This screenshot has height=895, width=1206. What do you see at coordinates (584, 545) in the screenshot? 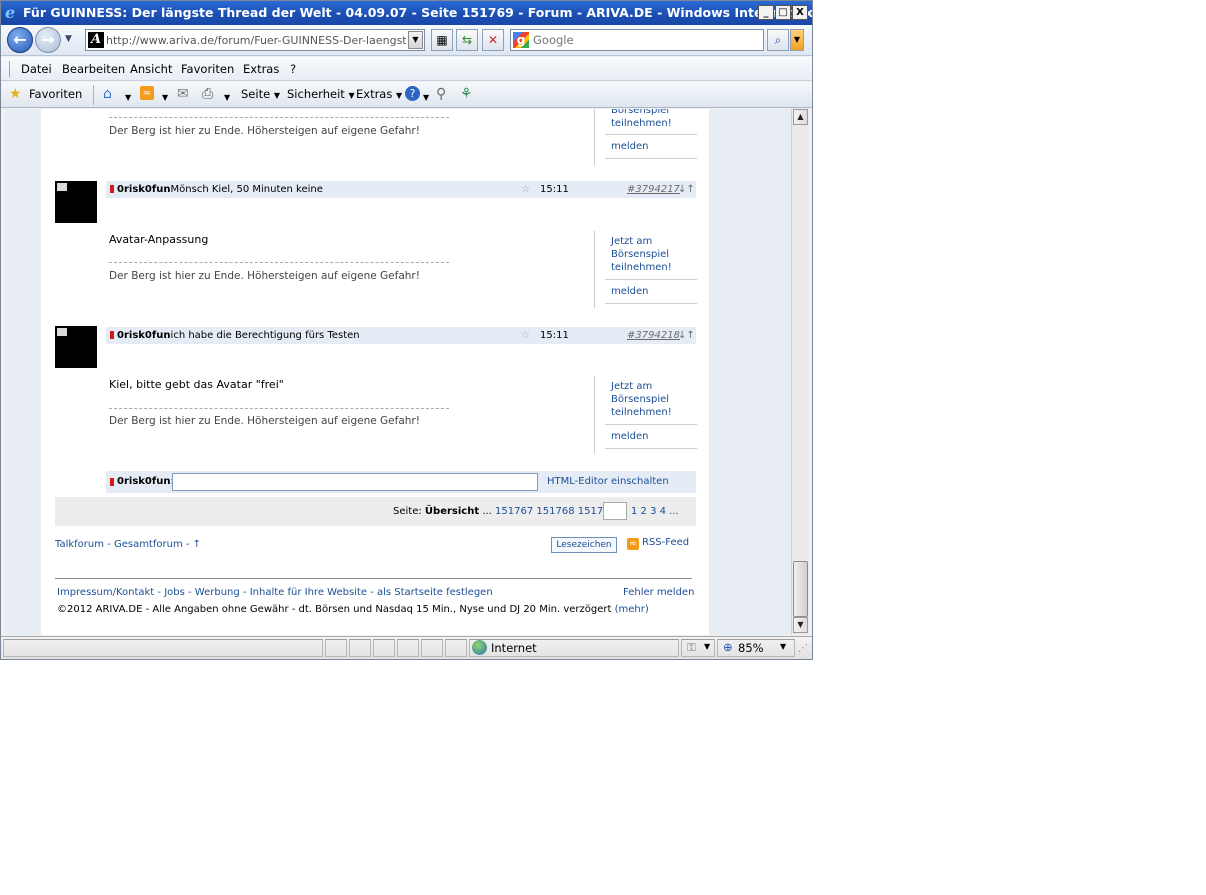
I see `bookmark-button: Lesezeichen` at bounding box center [584, 545].